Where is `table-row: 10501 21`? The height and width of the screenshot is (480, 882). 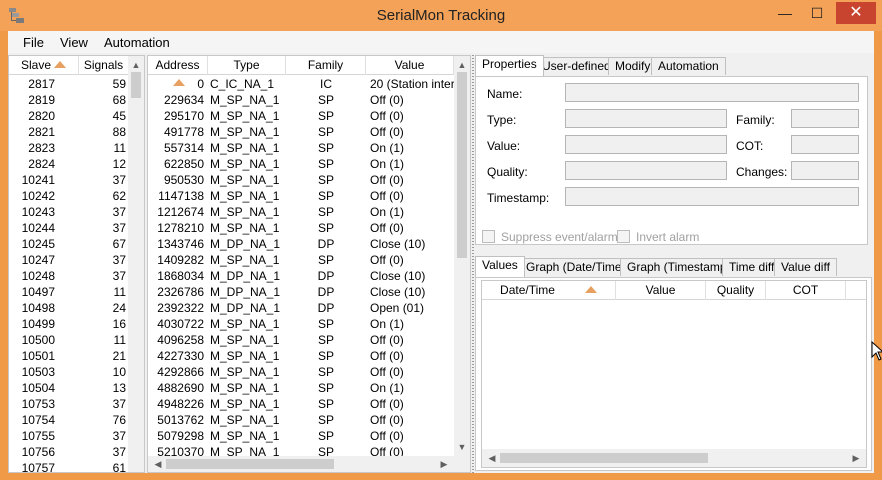
table-row: 10501 21 is located at coordinates (68, 356).